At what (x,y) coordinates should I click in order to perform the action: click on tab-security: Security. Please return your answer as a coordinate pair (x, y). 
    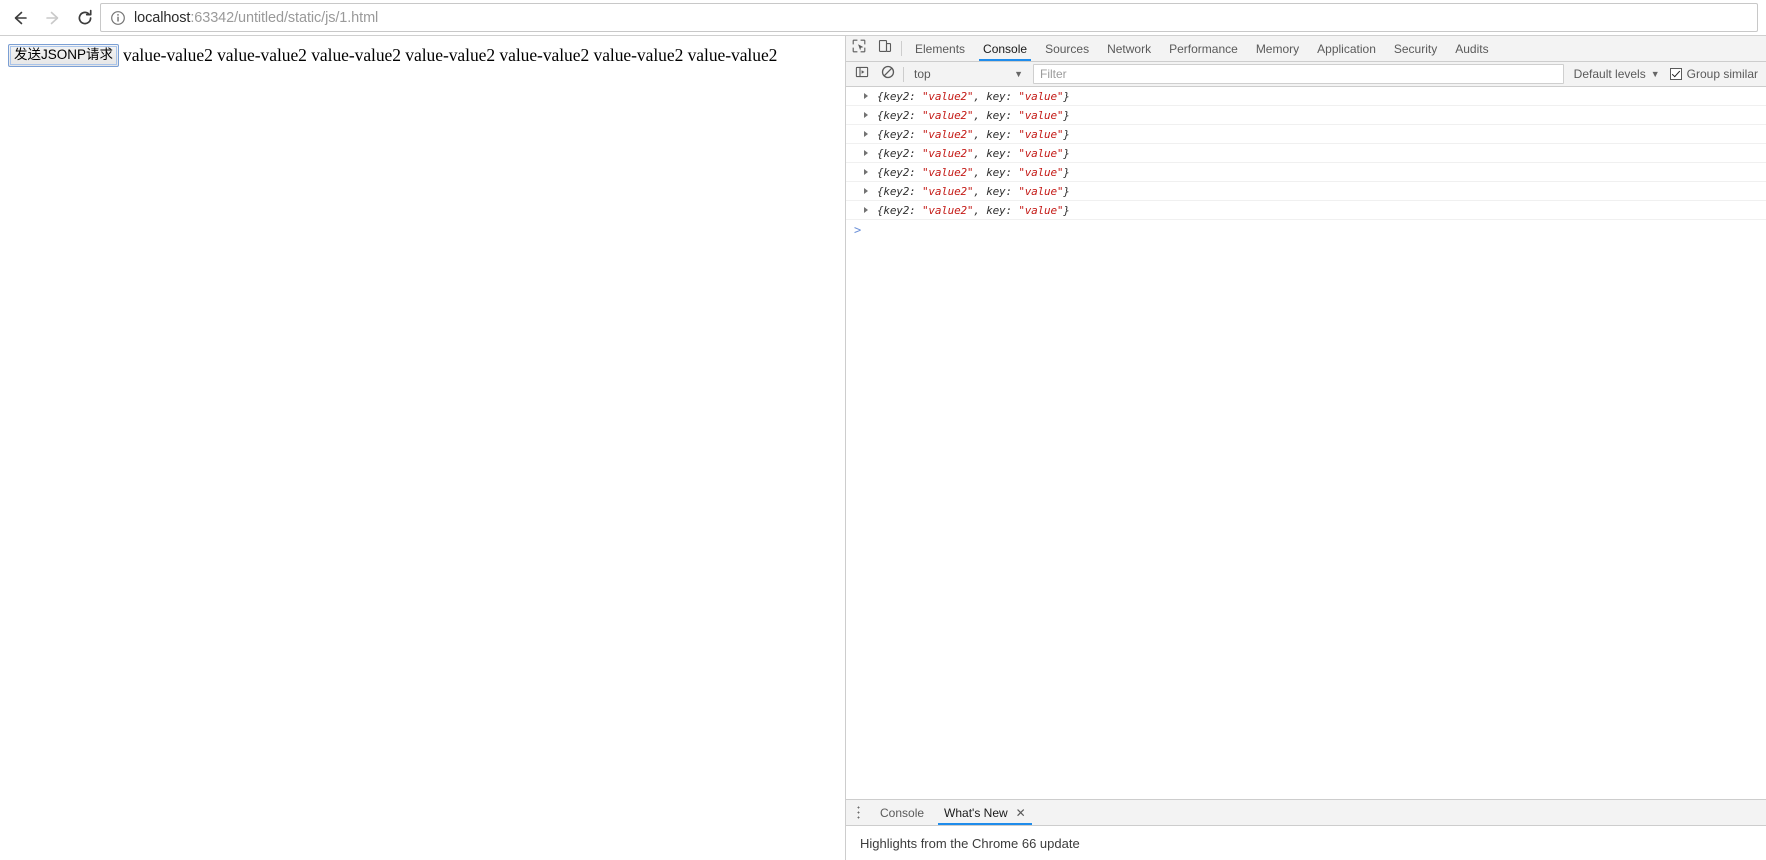
    Looking at the image, I should click on (1415, 48).